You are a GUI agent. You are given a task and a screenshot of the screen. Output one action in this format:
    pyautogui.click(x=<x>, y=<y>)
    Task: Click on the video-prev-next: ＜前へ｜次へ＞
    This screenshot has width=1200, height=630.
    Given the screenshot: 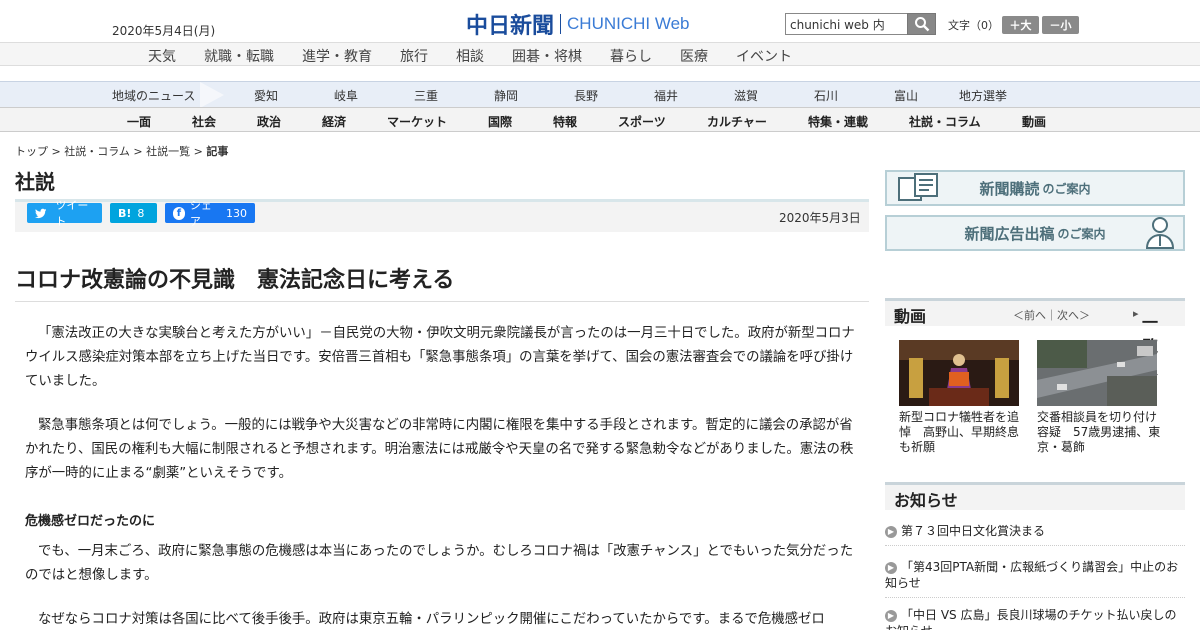 What is the action you would take?
    pyautogui.click(x=1051, y=315)
    